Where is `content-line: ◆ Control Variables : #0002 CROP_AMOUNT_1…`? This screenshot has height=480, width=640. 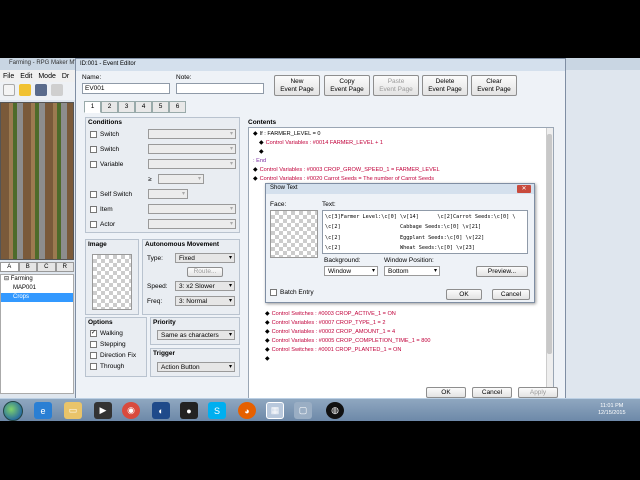 content-line: ◆ Control Variables : #0002 CROP_AMOUNT_1… is located at coordinates (330, 332).